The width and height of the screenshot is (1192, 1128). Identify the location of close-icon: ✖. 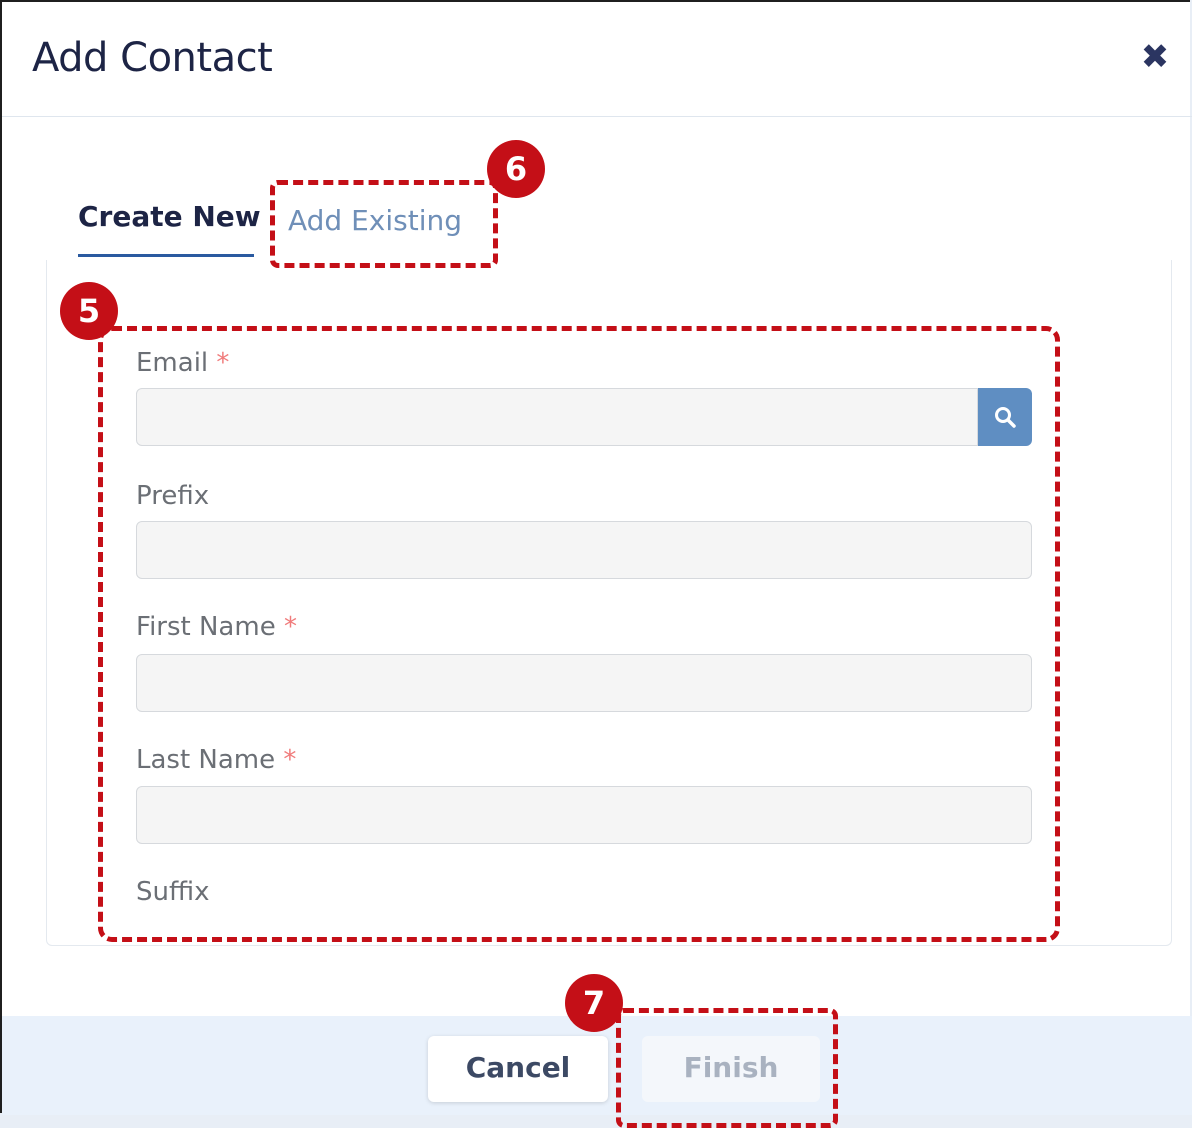
(1155, 57).